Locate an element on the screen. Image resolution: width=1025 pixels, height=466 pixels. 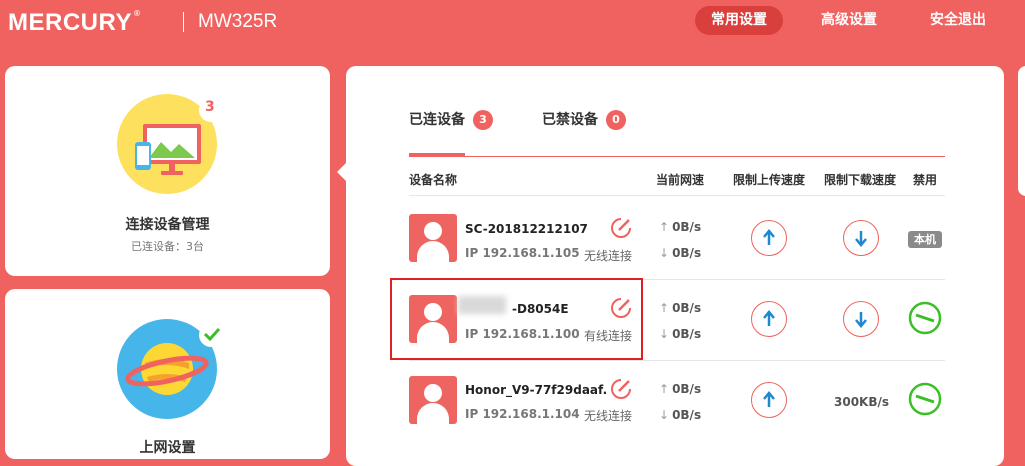
card-pointer is located at coordinates (341, 172).